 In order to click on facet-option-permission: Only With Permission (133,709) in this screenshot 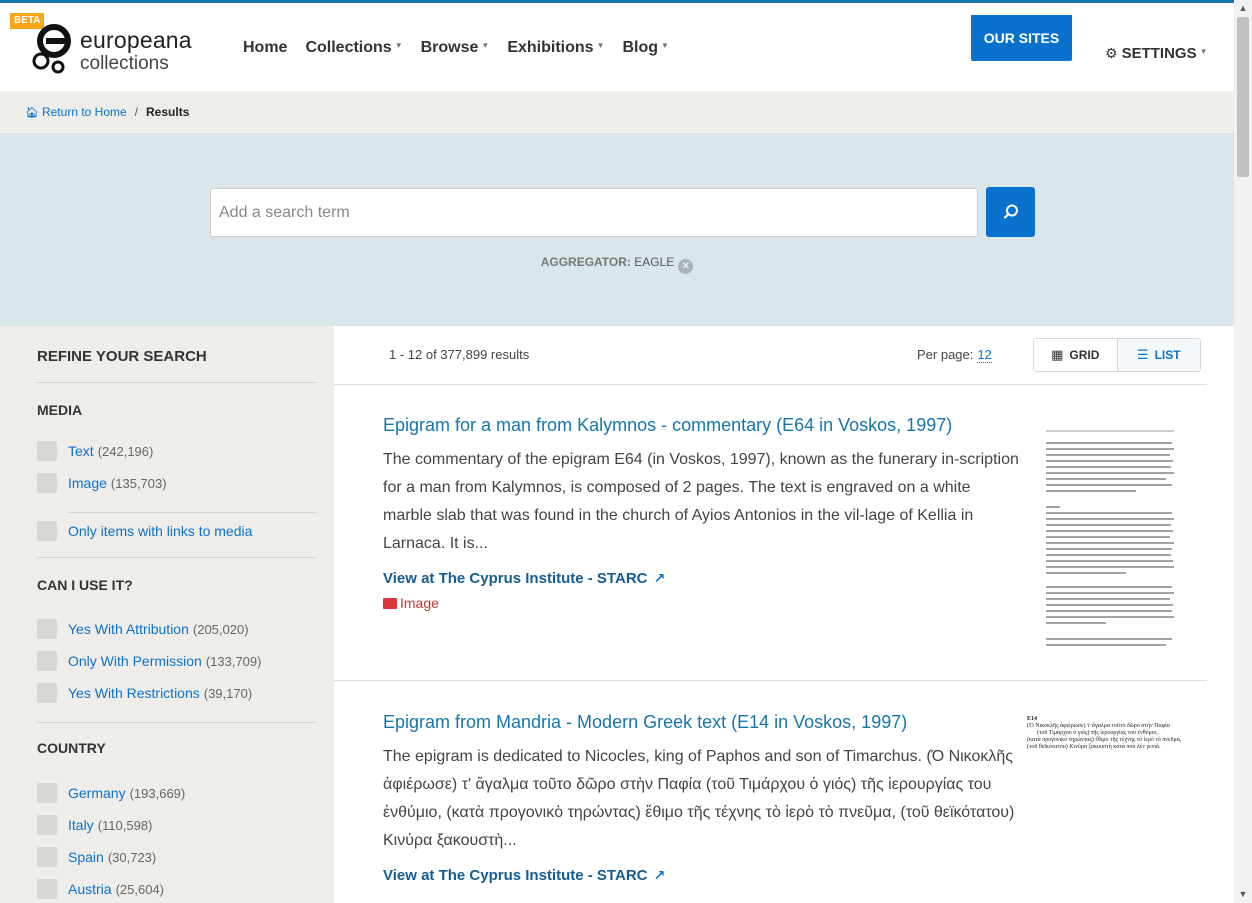, I will do `click(149, 661)`.